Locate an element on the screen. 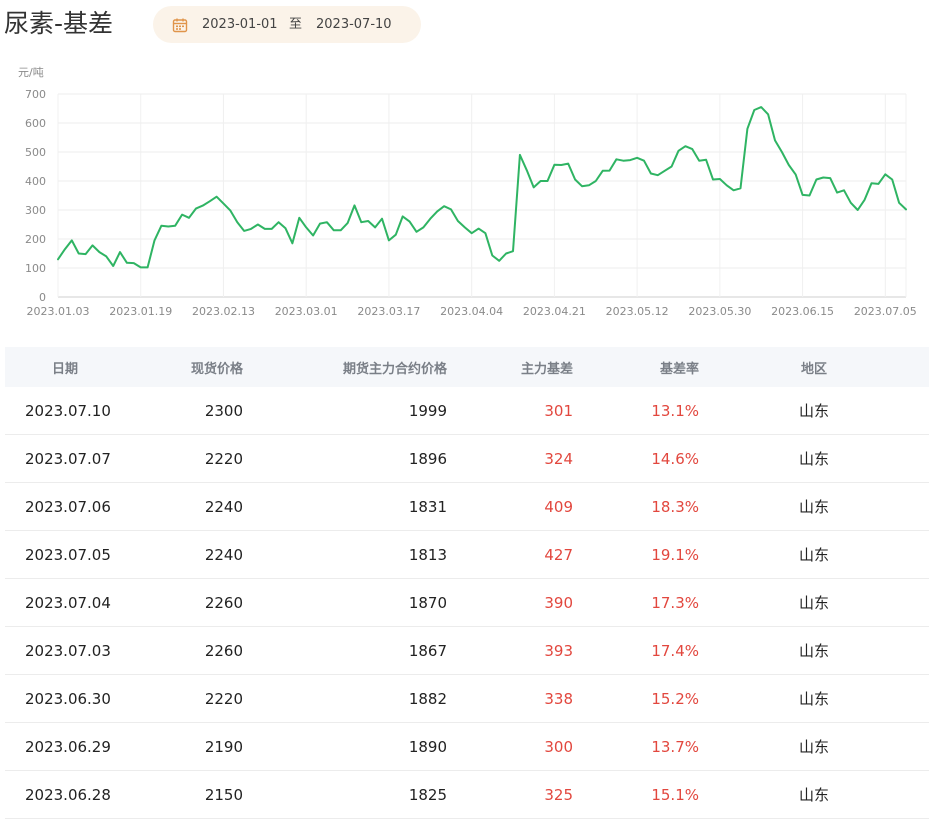 Image resolution: width=934 pixels, height=822 pixels. cell-futures-price: 1831 is located at coordinates (427, 506).